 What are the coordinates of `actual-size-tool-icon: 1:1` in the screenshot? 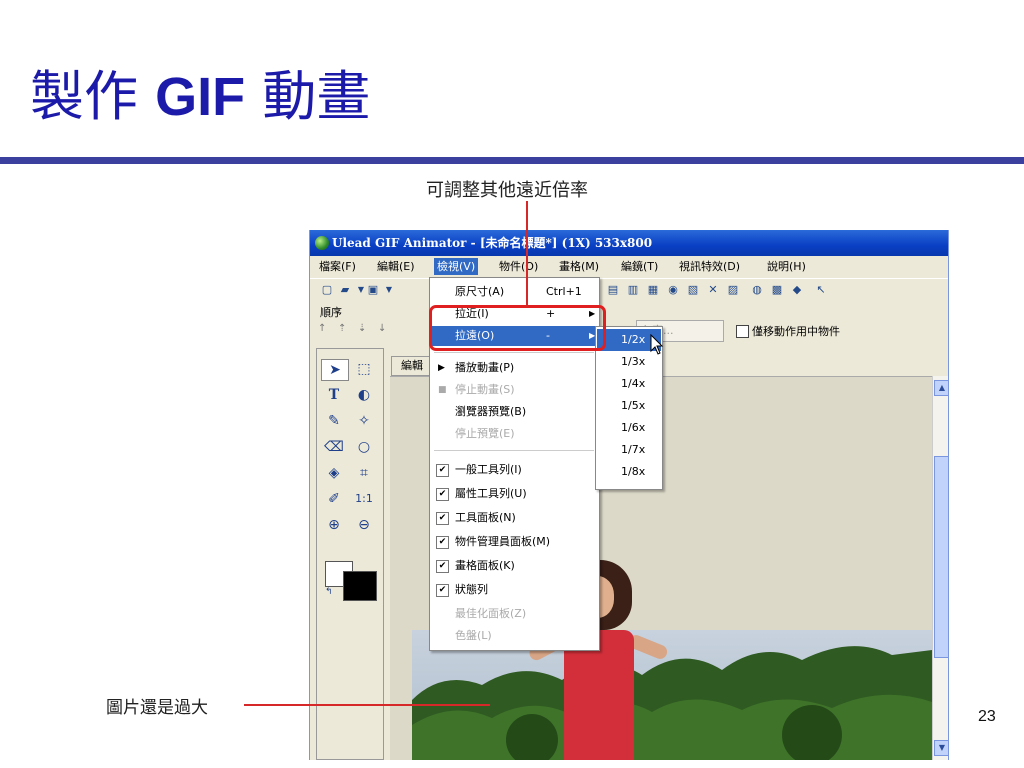 It's located at (364, 499).